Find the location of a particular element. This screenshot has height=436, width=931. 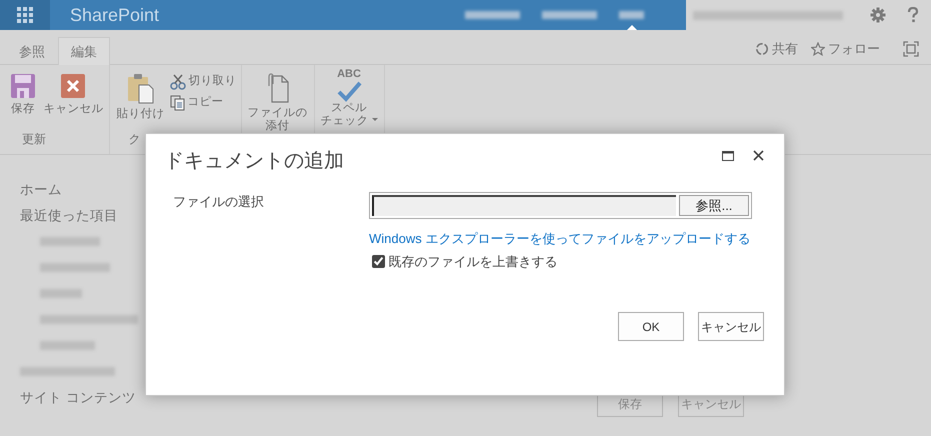

field-label: ファイルの選択 is located at coordinates (218, 202).